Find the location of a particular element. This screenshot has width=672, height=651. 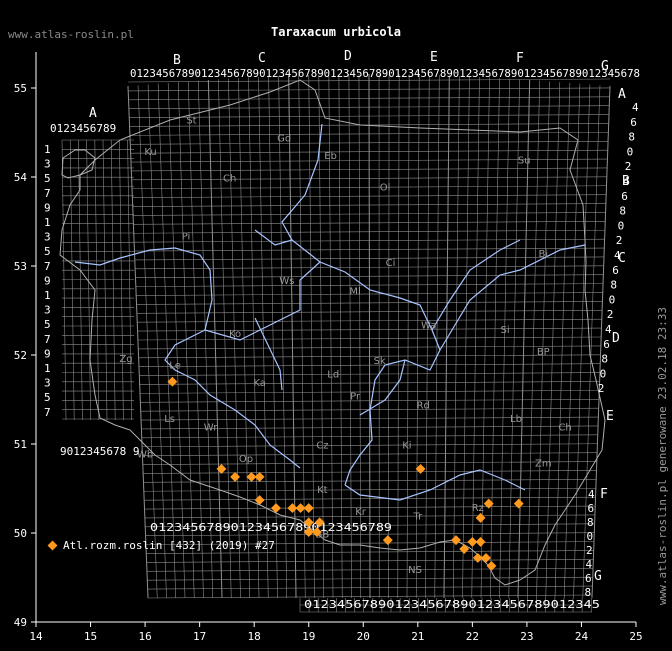

region-label: Kt is located at coordinates (322, 490).